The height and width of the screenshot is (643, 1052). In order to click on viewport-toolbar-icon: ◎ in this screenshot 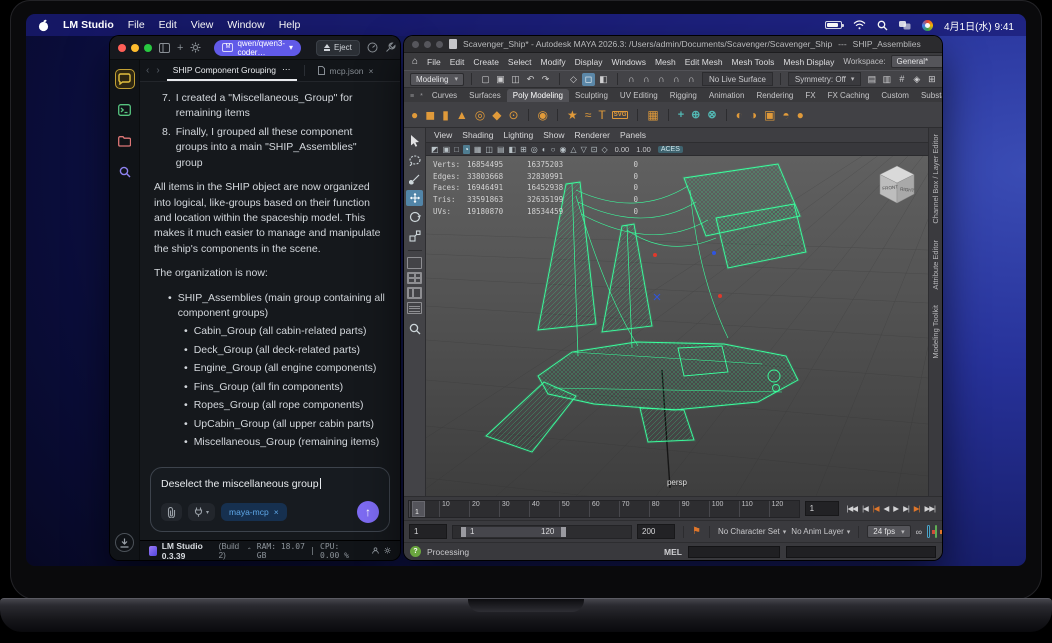, I will do `click(534, 149)`.